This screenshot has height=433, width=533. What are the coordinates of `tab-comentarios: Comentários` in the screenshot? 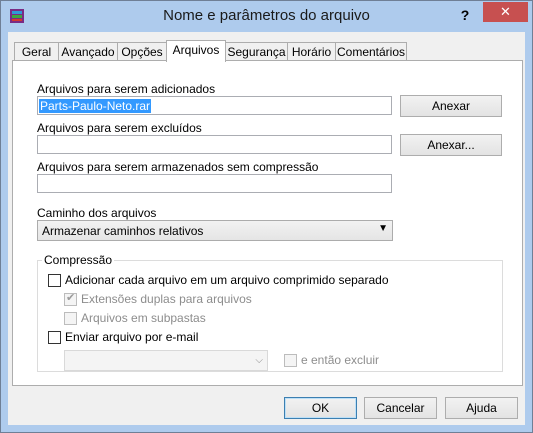 It's located at (371, 51).